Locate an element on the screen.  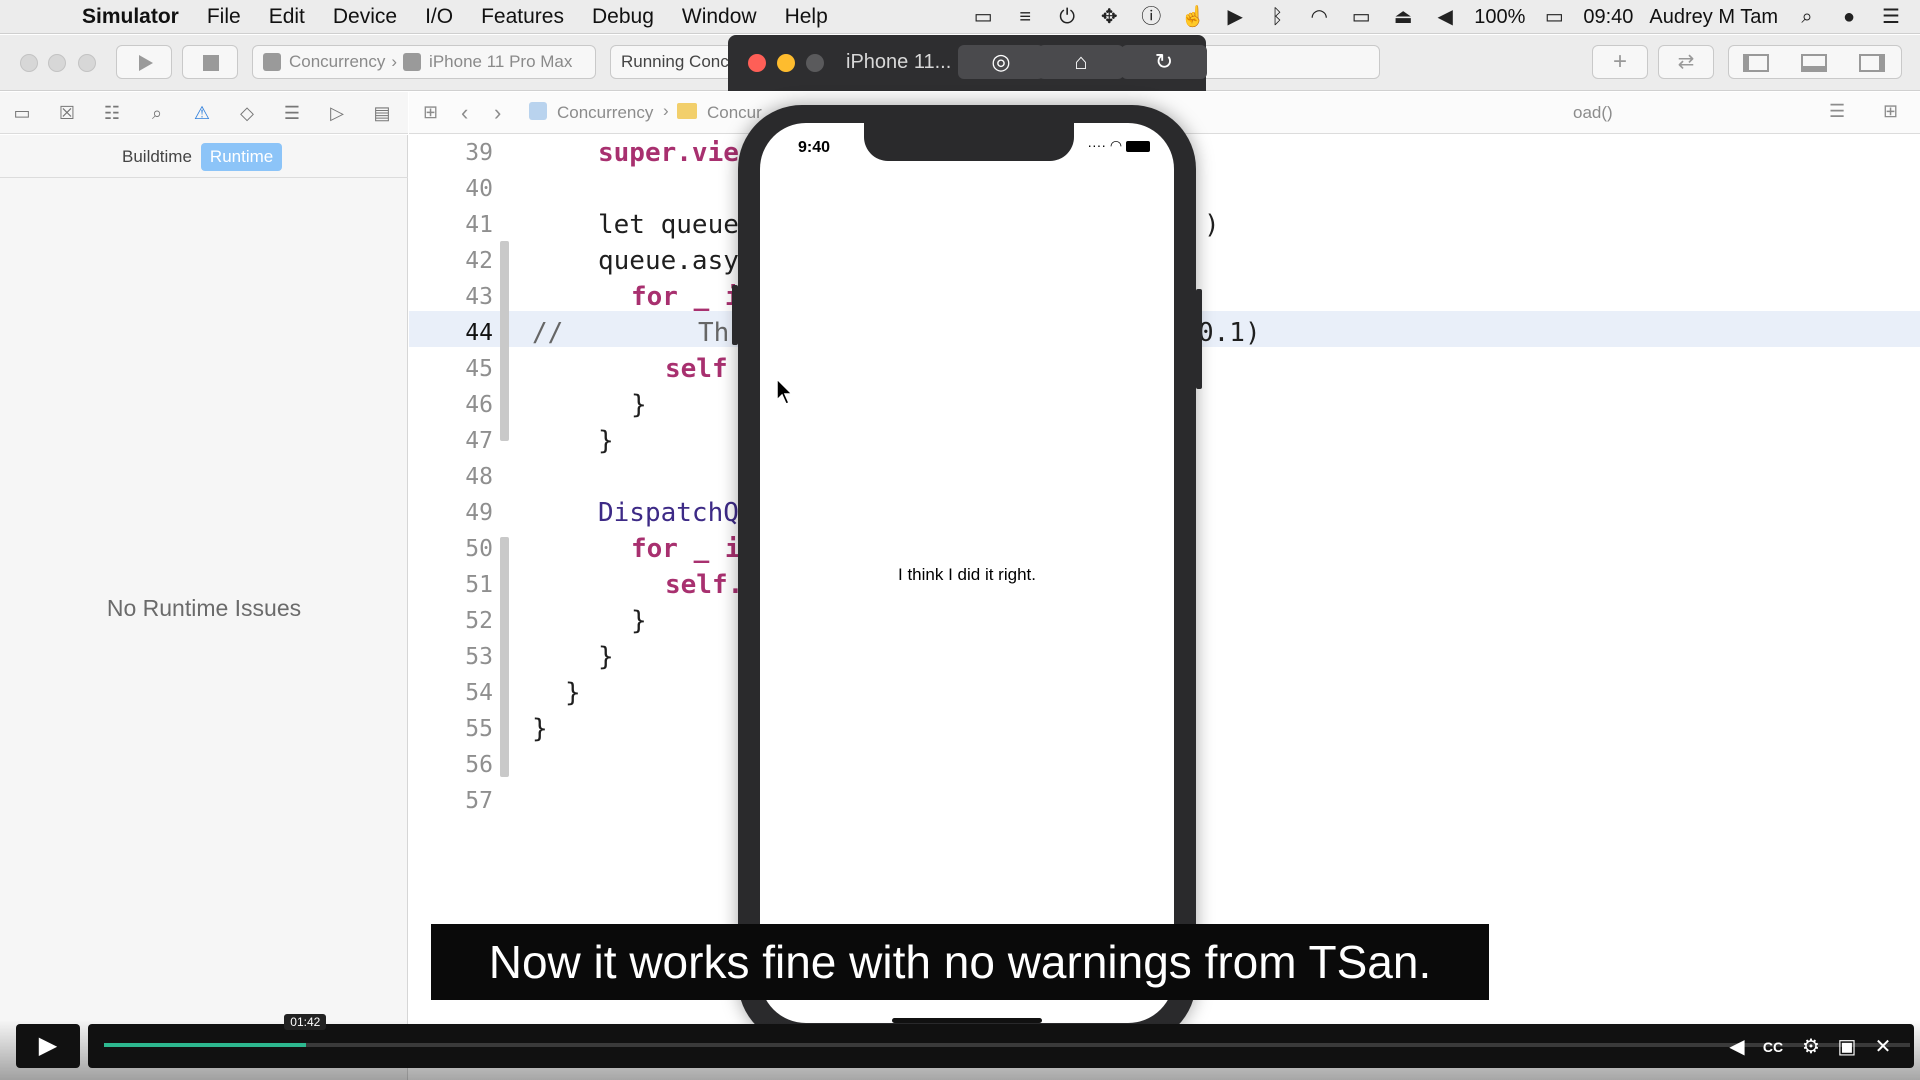
home-button: ⌂ is located at coordinates (1081, 62).